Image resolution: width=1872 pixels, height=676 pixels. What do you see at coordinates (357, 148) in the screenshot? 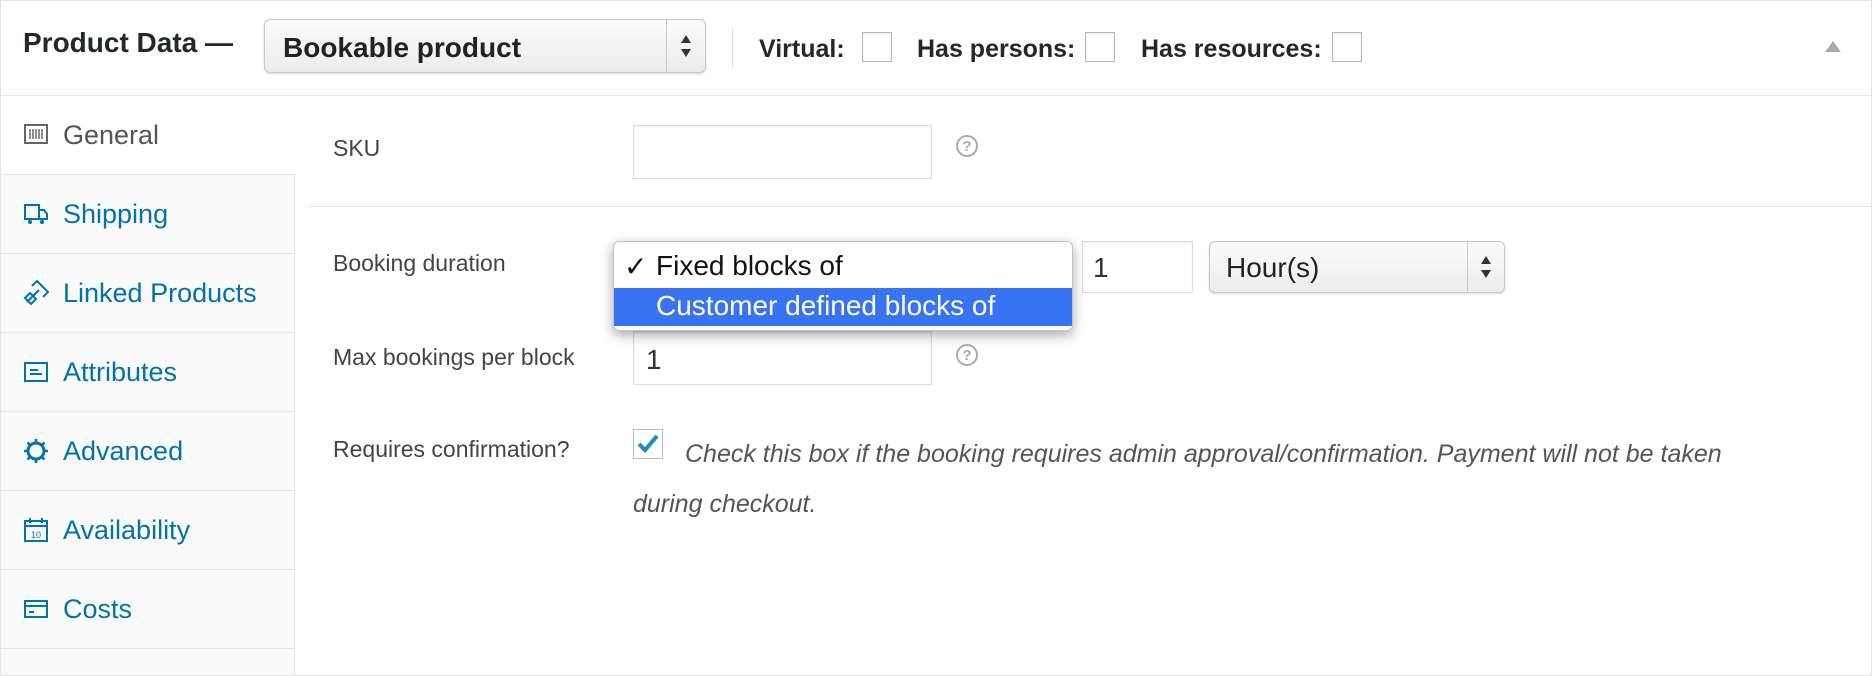
I see `sku-label: SKU` at bounding box center [357, 148].